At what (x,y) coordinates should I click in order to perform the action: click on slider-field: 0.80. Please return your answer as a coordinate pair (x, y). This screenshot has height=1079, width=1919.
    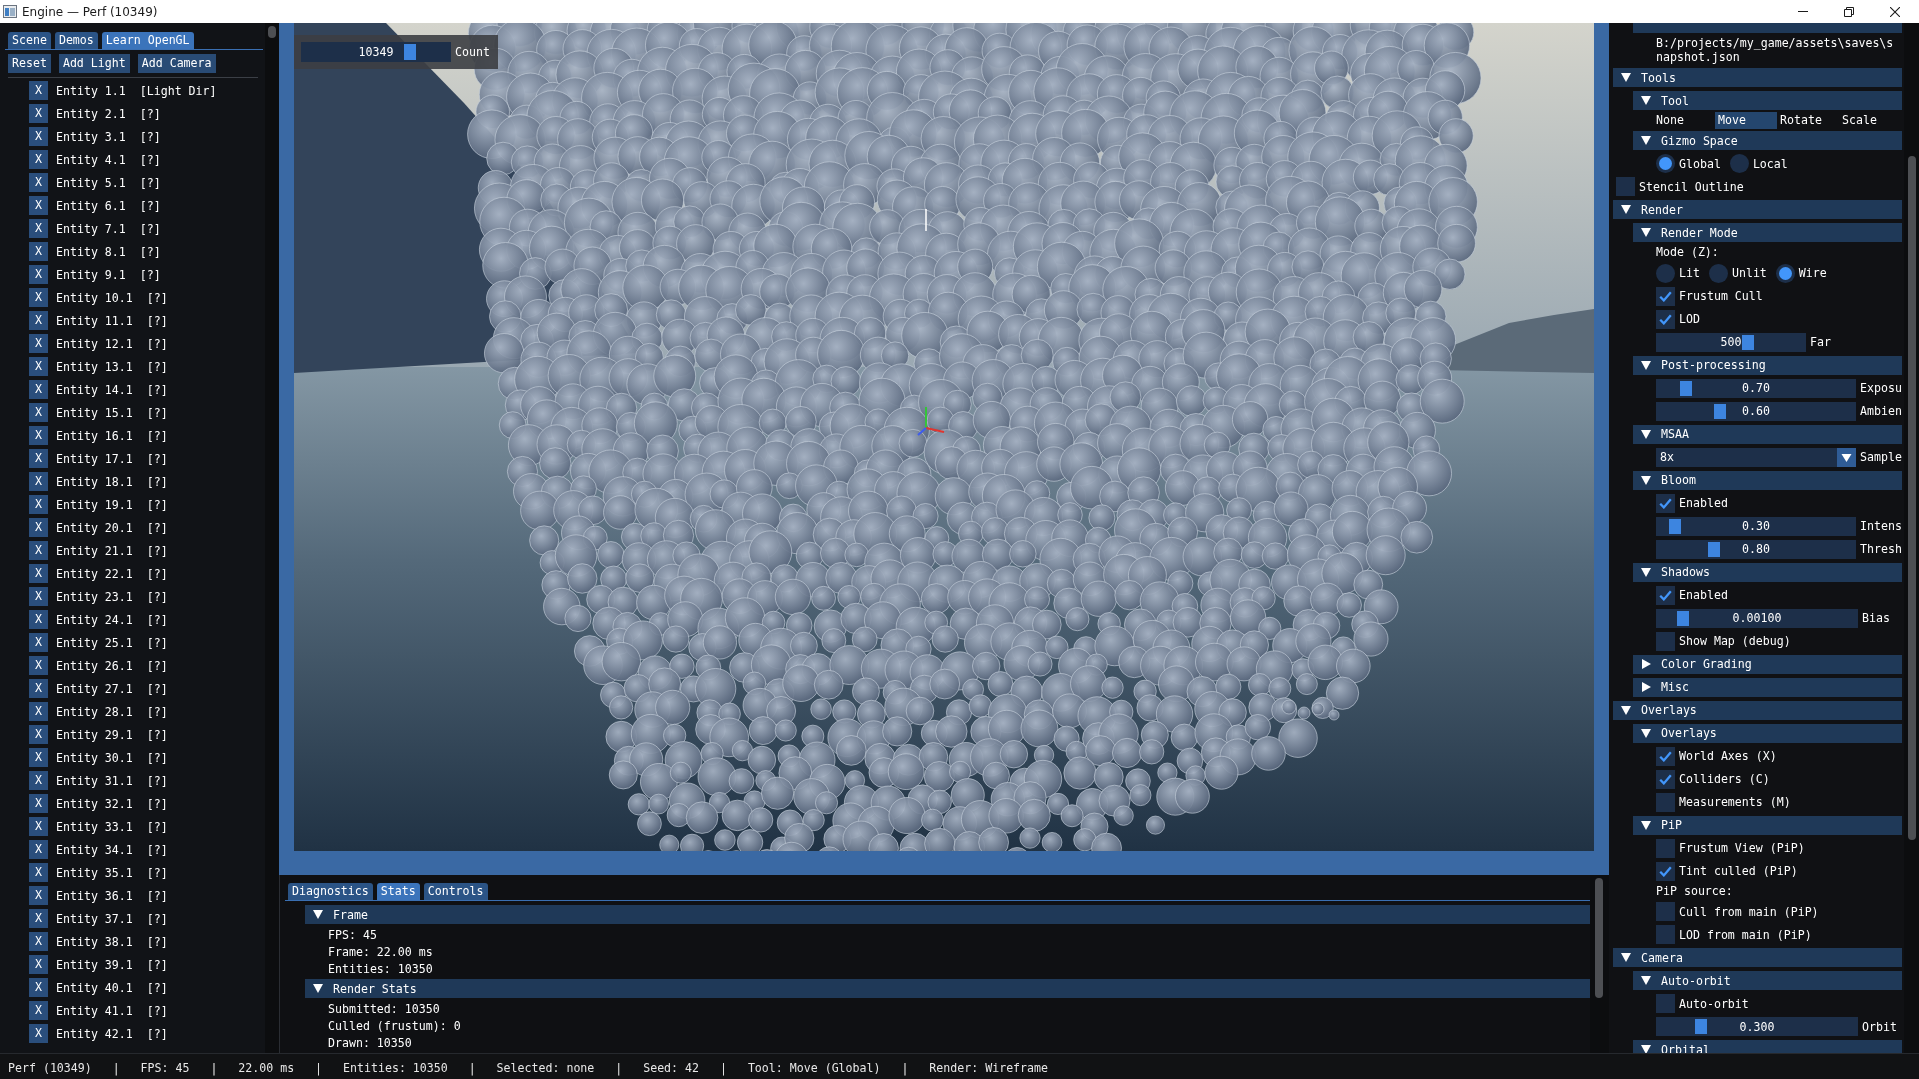
    Looking at the image, I should click on (1756, 549).